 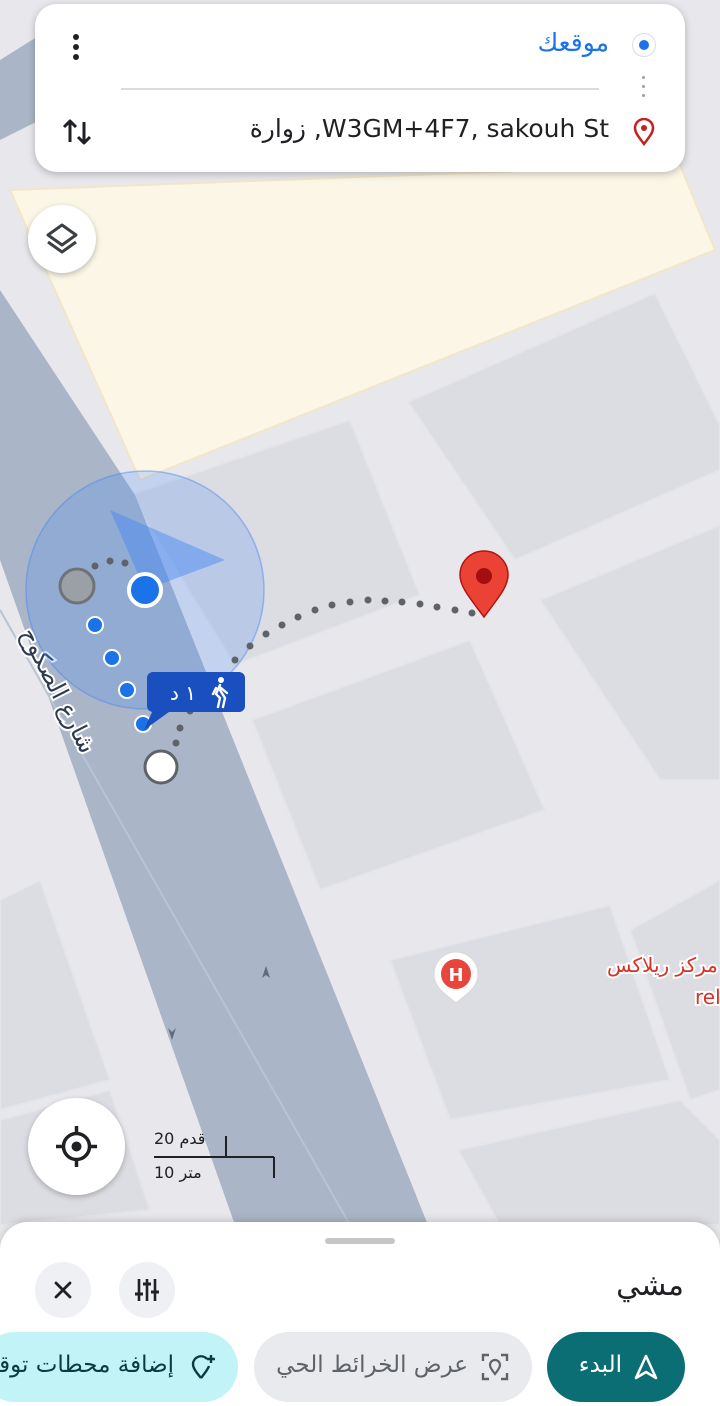 I want to click on drag-handle, so click(x=360, y=1241).